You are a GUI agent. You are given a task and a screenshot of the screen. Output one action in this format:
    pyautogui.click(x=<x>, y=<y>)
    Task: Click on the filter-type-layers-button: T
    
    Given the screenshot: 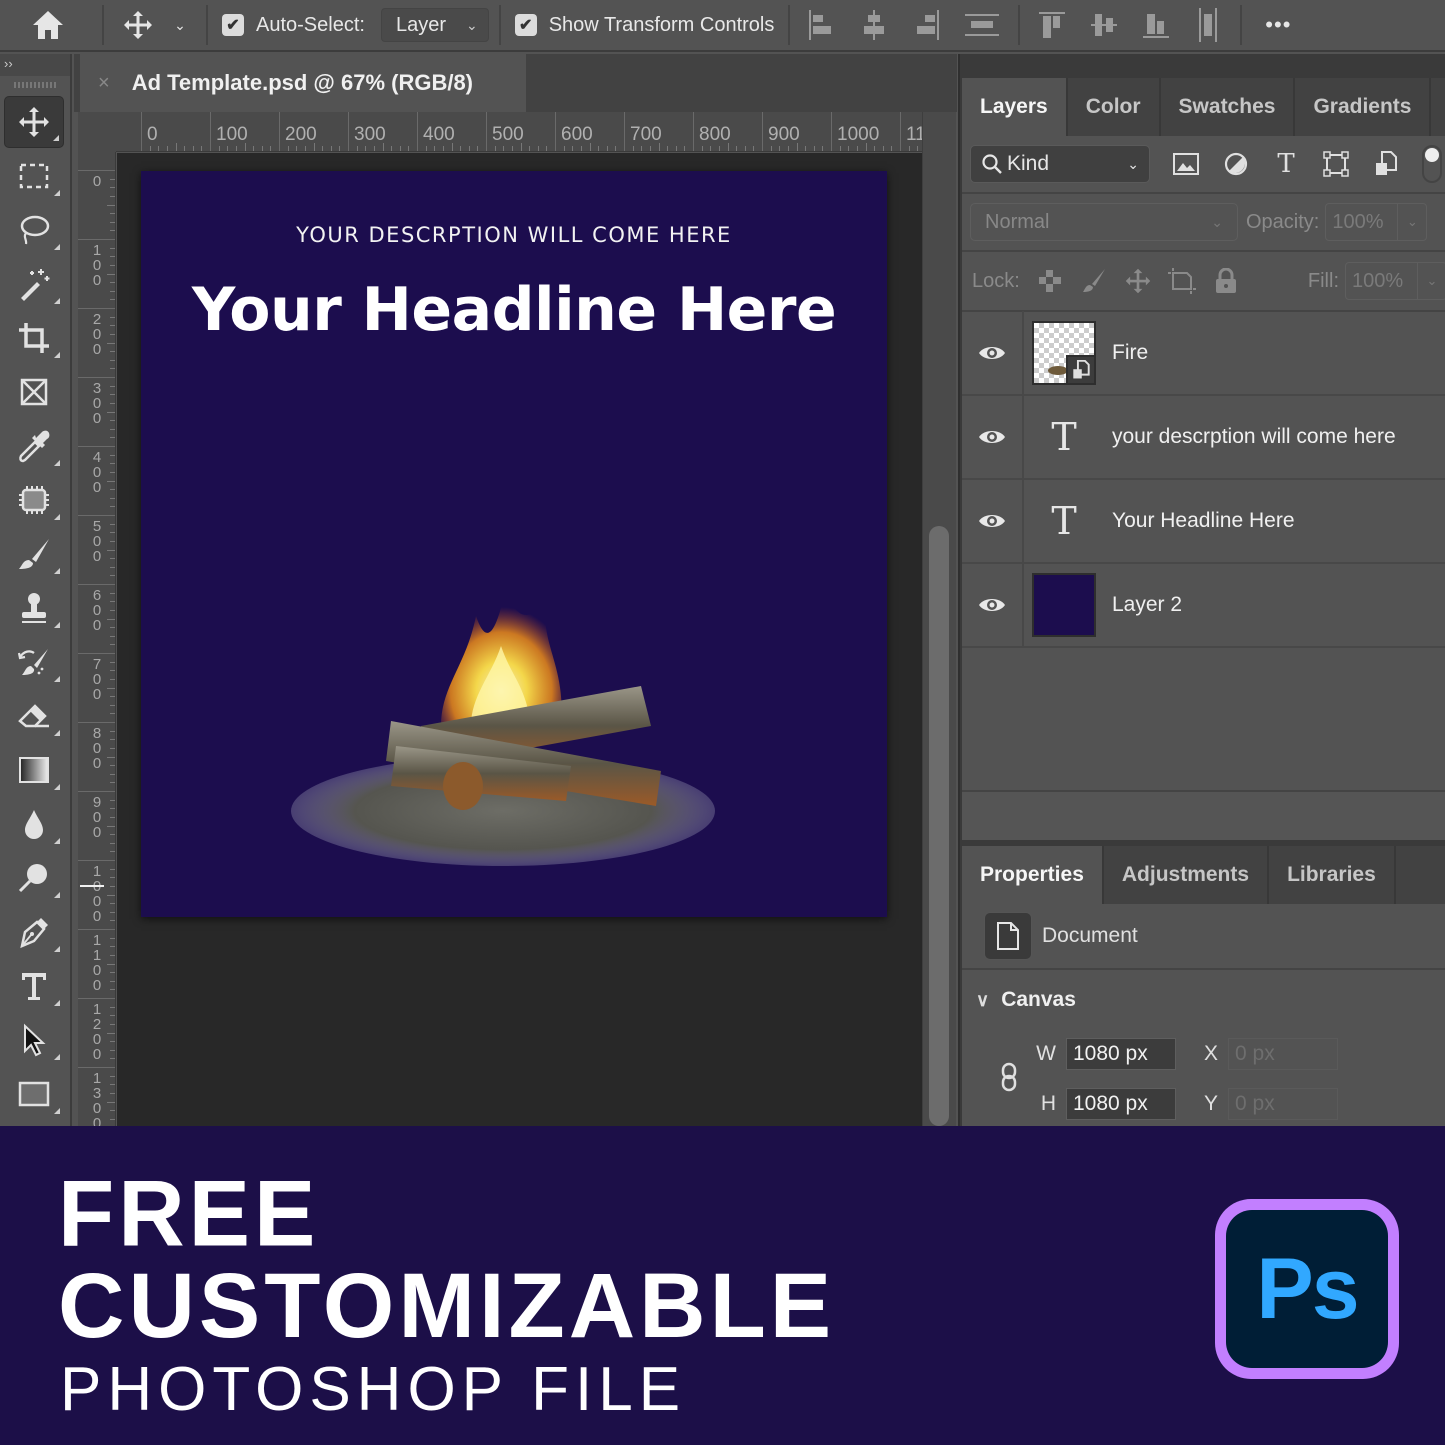 What is the action you would take?
    pyautogui.click(x=1286, y=164)
    